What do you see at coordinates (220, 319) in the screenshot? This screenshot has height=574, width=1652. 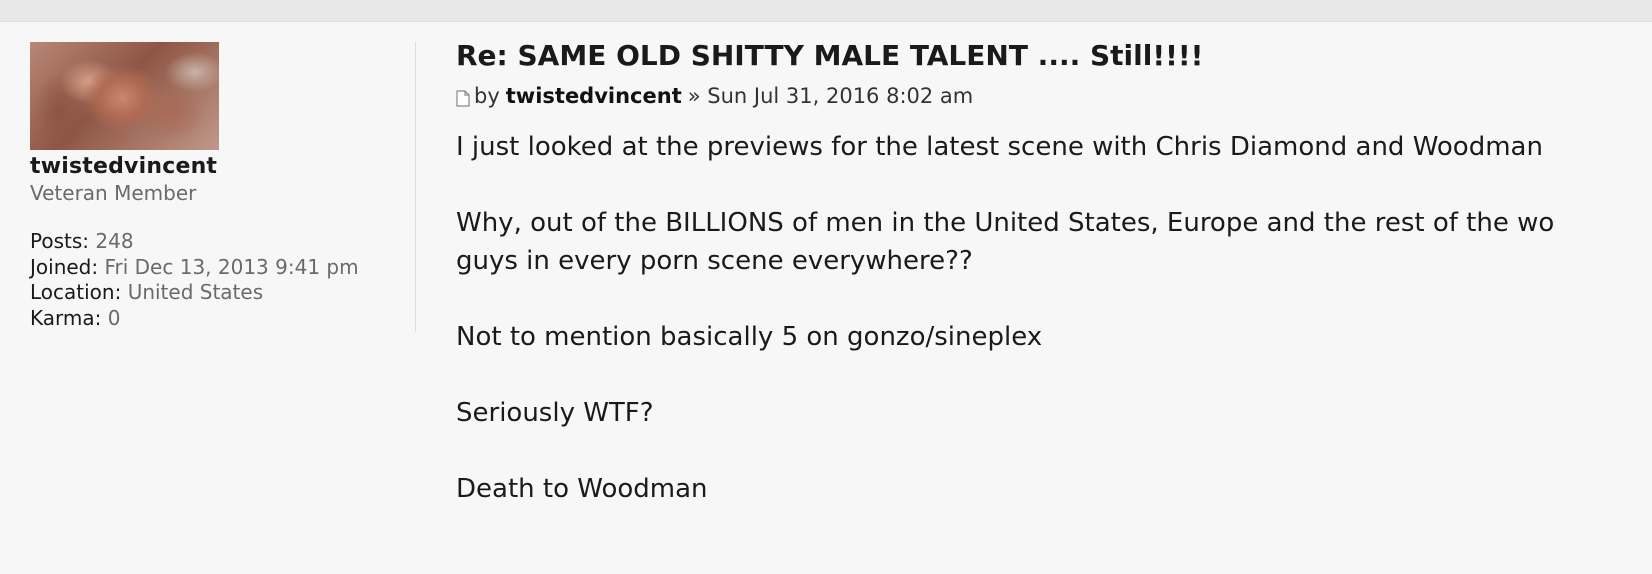 I see `stat-karma: Karma: 0` at bounding box center [220, 319].